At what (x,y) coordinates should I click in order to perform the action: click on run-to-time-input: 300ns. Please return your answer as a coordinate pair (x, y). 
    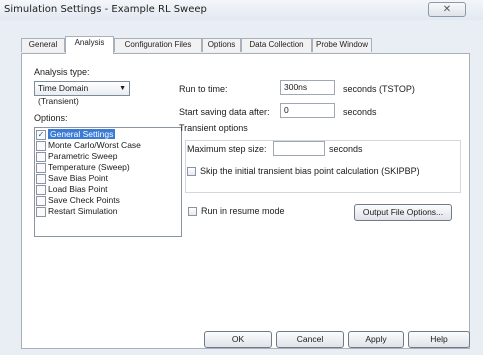
    Looking at the image, I should click on (307, 87).